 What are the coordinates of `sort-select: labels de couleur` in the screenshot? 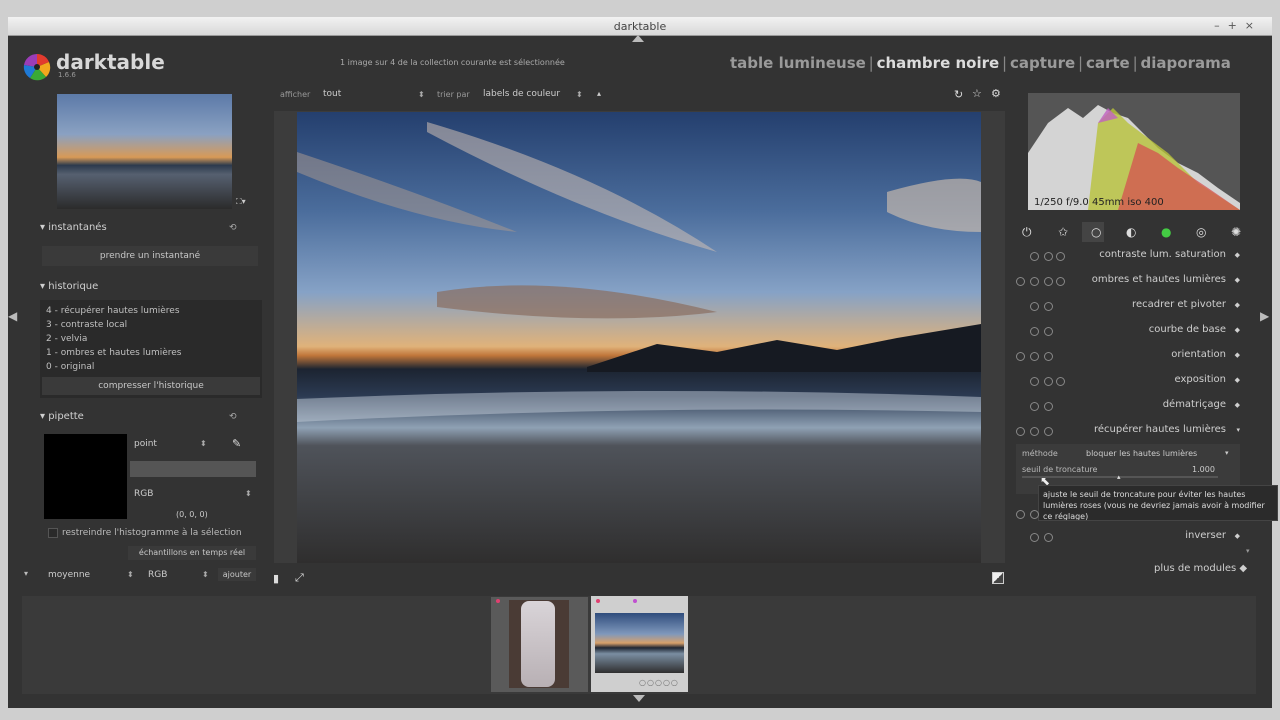 It's located at (521, 94).